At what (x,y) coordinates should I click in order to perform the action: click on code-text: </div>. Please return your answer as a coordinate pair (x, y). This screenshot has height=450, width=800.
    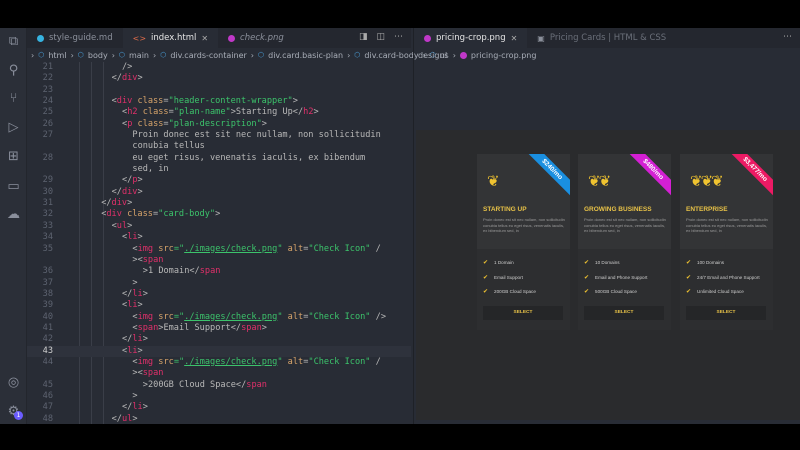
    Looking at the image, I should click on (127, 192).